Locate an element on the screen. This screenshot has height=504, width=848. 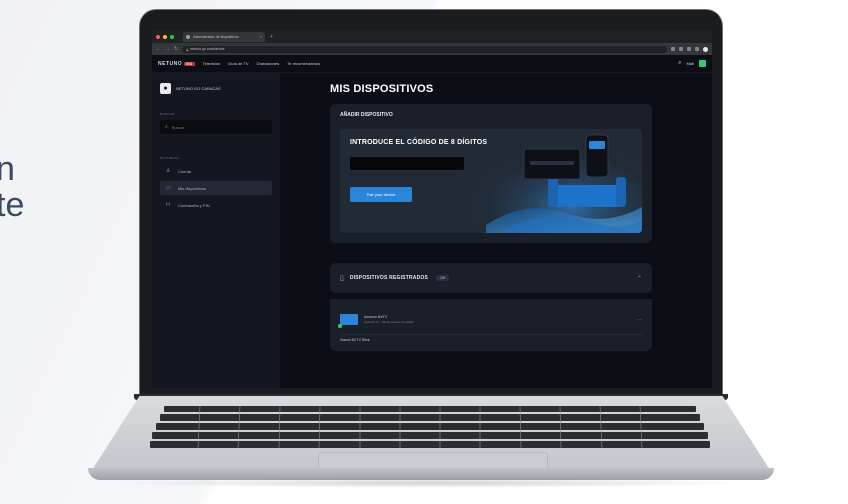
sidebar-item-password: ⊓ Contraseña y PIN is located at coordinates (216, 205).